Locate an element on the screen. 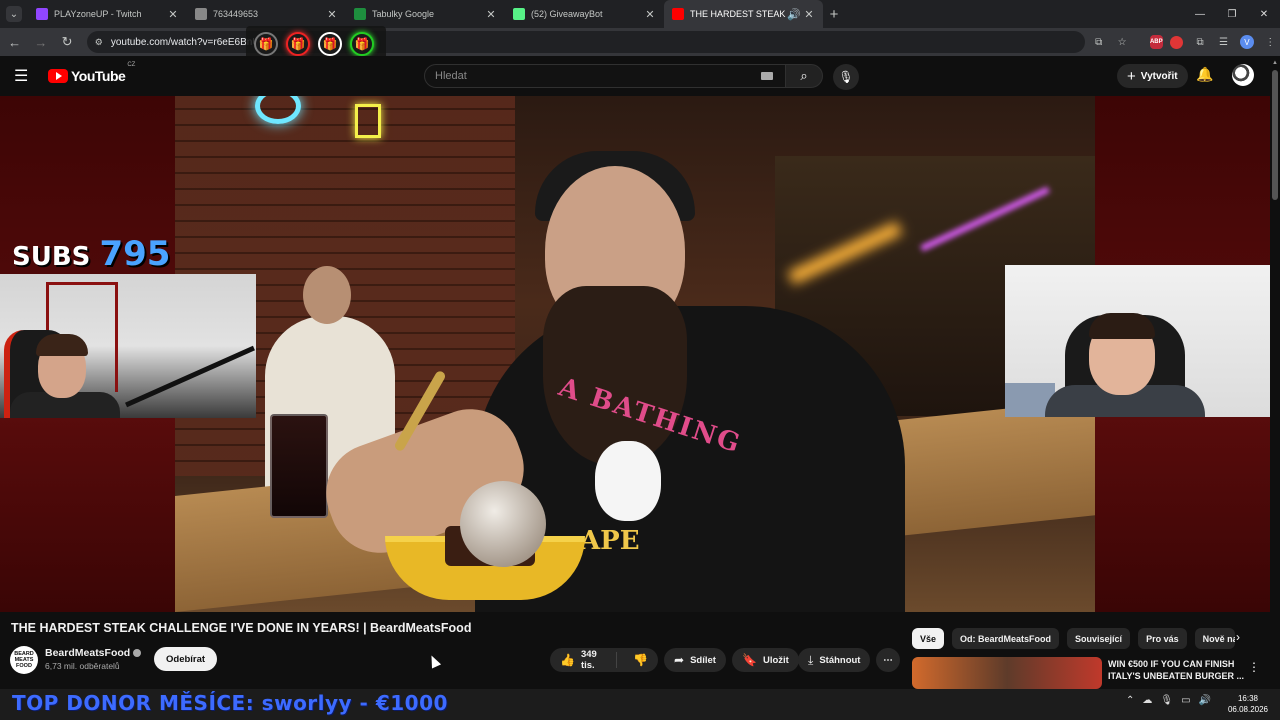 This screenshot has width=1280, height=720. clock-time: 16:38 is located at coordinates (1248, 698).